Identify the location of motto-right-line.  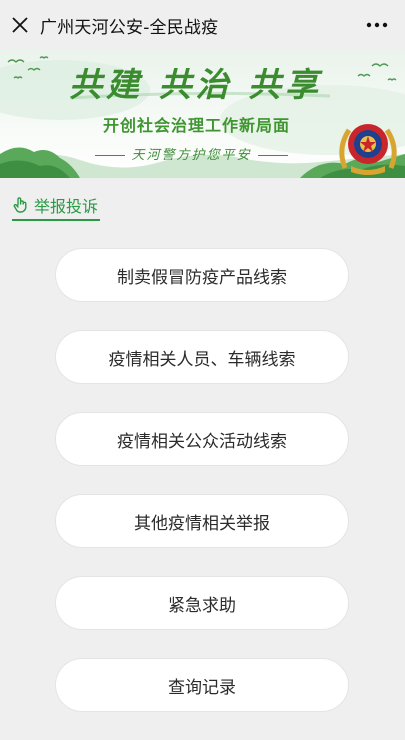
(272, 155).